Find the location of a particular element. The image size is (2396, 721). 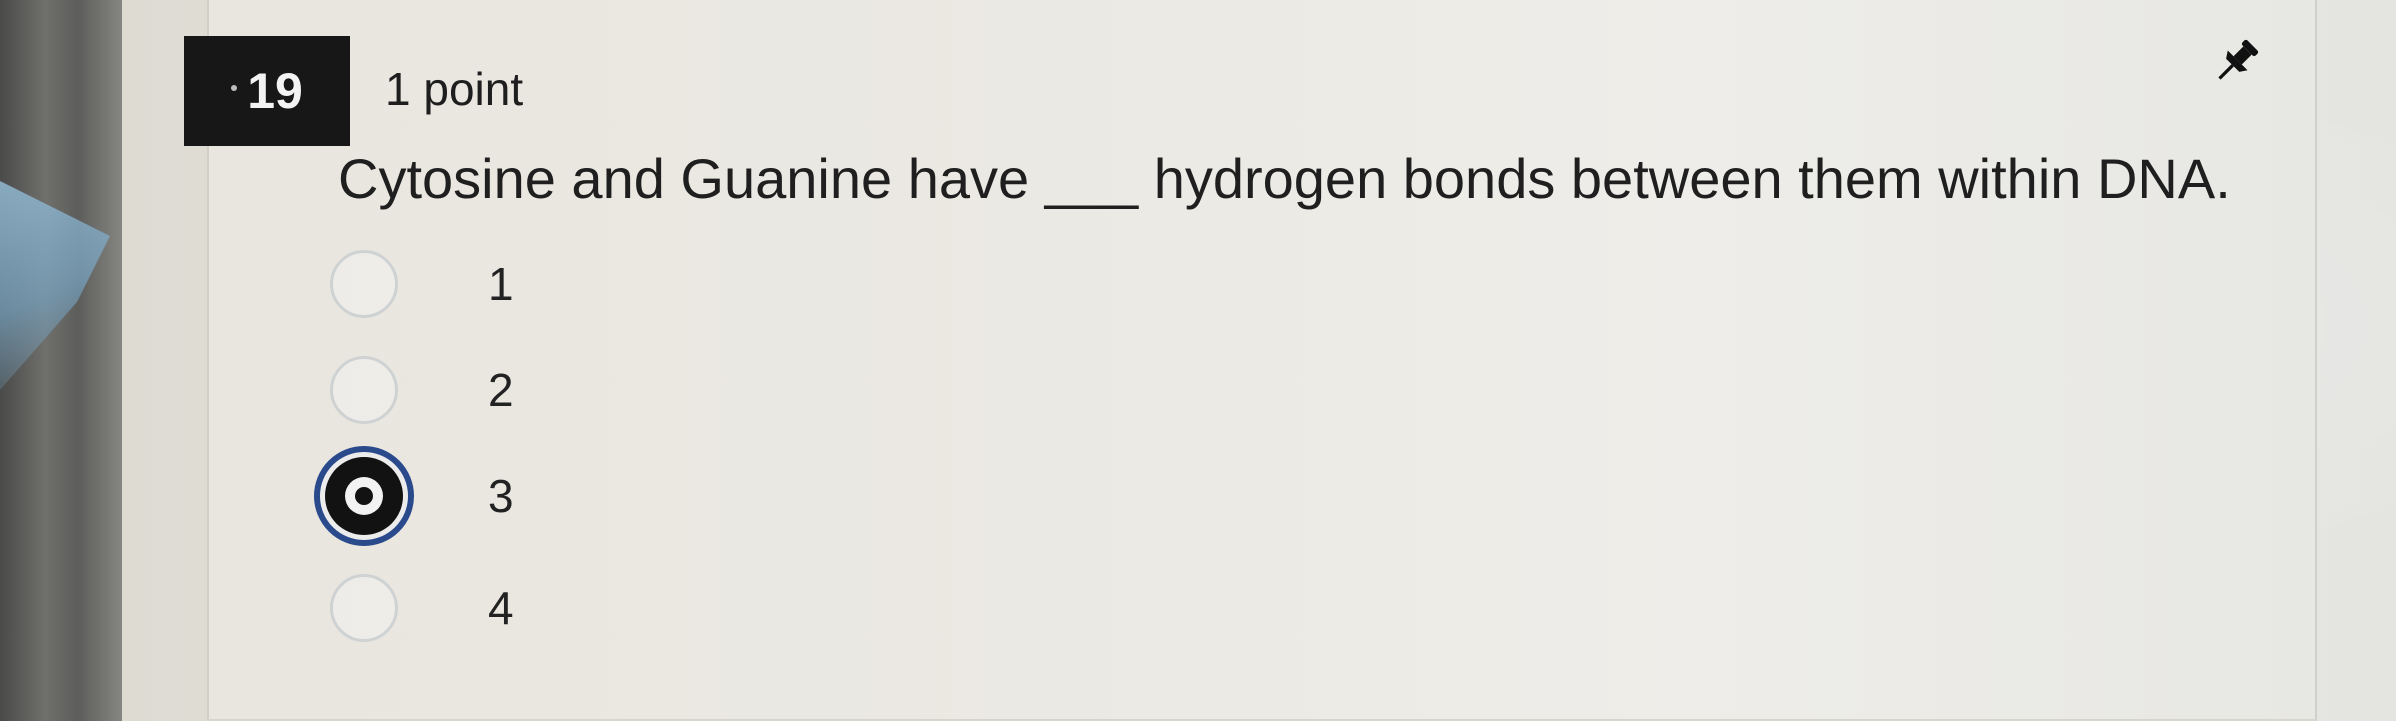

question-points: 1 point is located at coordinates (454, 89).